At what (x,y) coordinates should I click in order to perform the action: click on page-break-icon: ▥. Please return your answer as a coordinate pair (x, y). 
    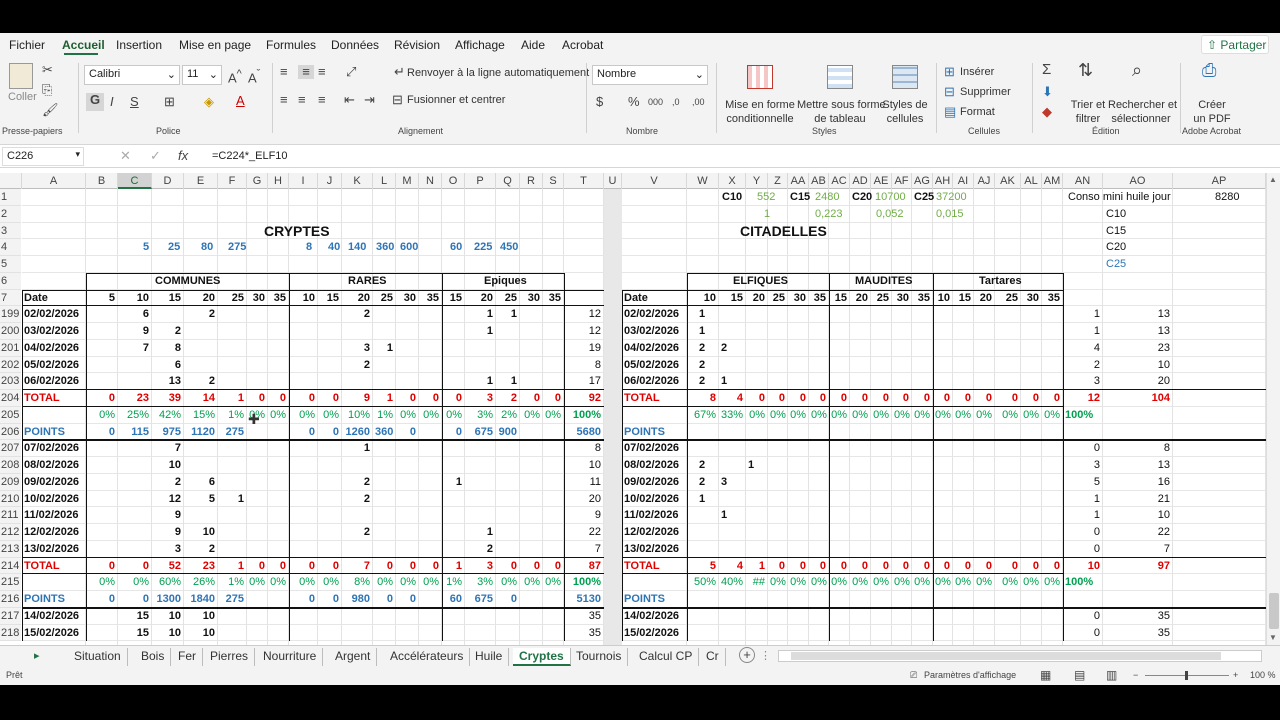
    Looking at the image, I should click on (1111, 675).